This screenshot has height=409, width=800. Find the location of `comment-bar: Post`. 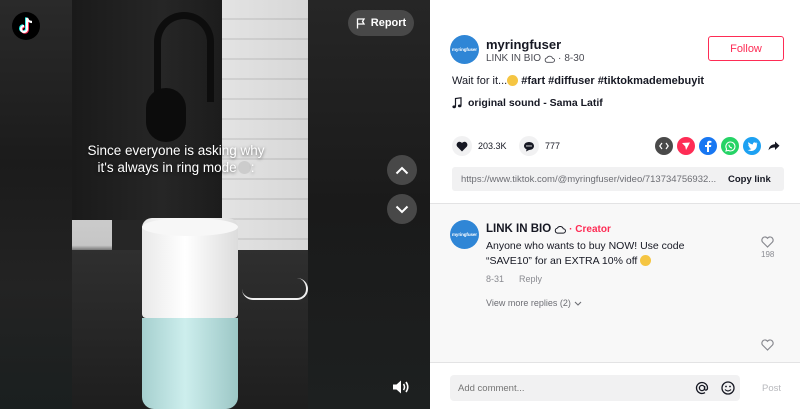

comment-bar: Post is located at coordinates (615, 385).